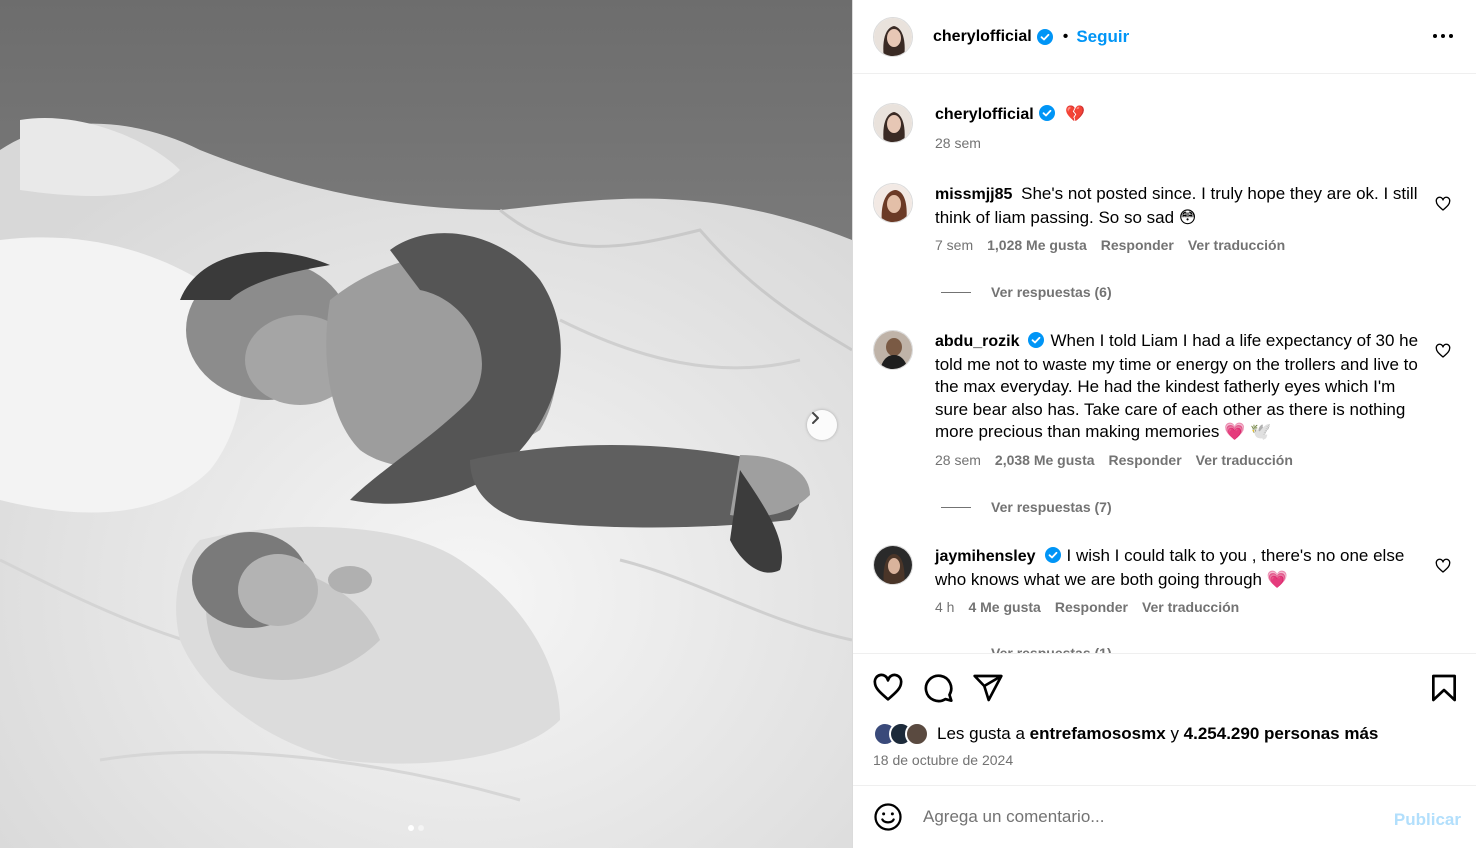  What do you see at coordinates (1037, 245) in the screenshot?
I see `comment-likes: 1,028 Me gusta` at bounding box center [1037, 245].